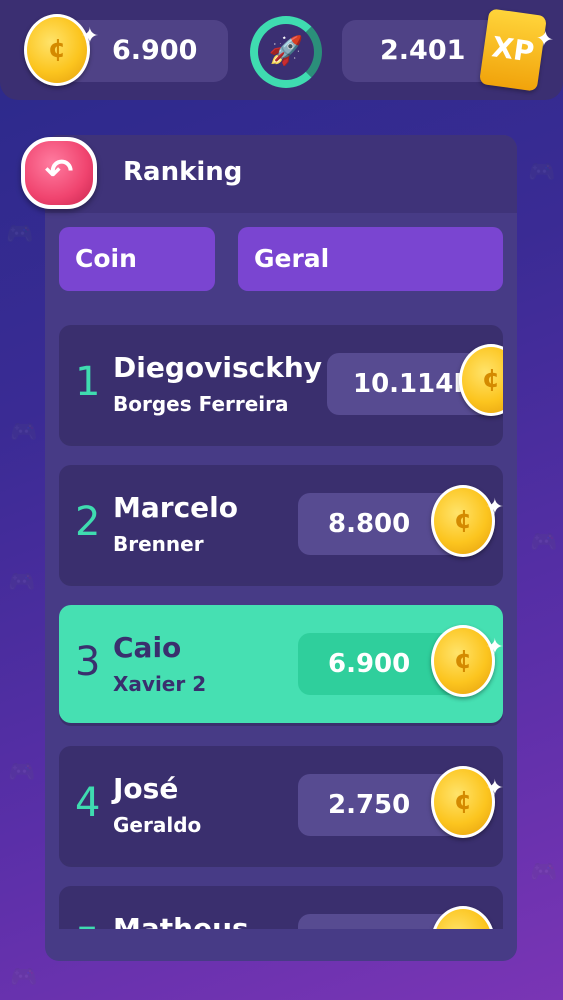 The height and width of the screenshot is (1000, 563). What do you see at coordinates (160, 684) in the screenshot?
I see `player-last-name: Xavier 2` at bounding box center [160, 684].